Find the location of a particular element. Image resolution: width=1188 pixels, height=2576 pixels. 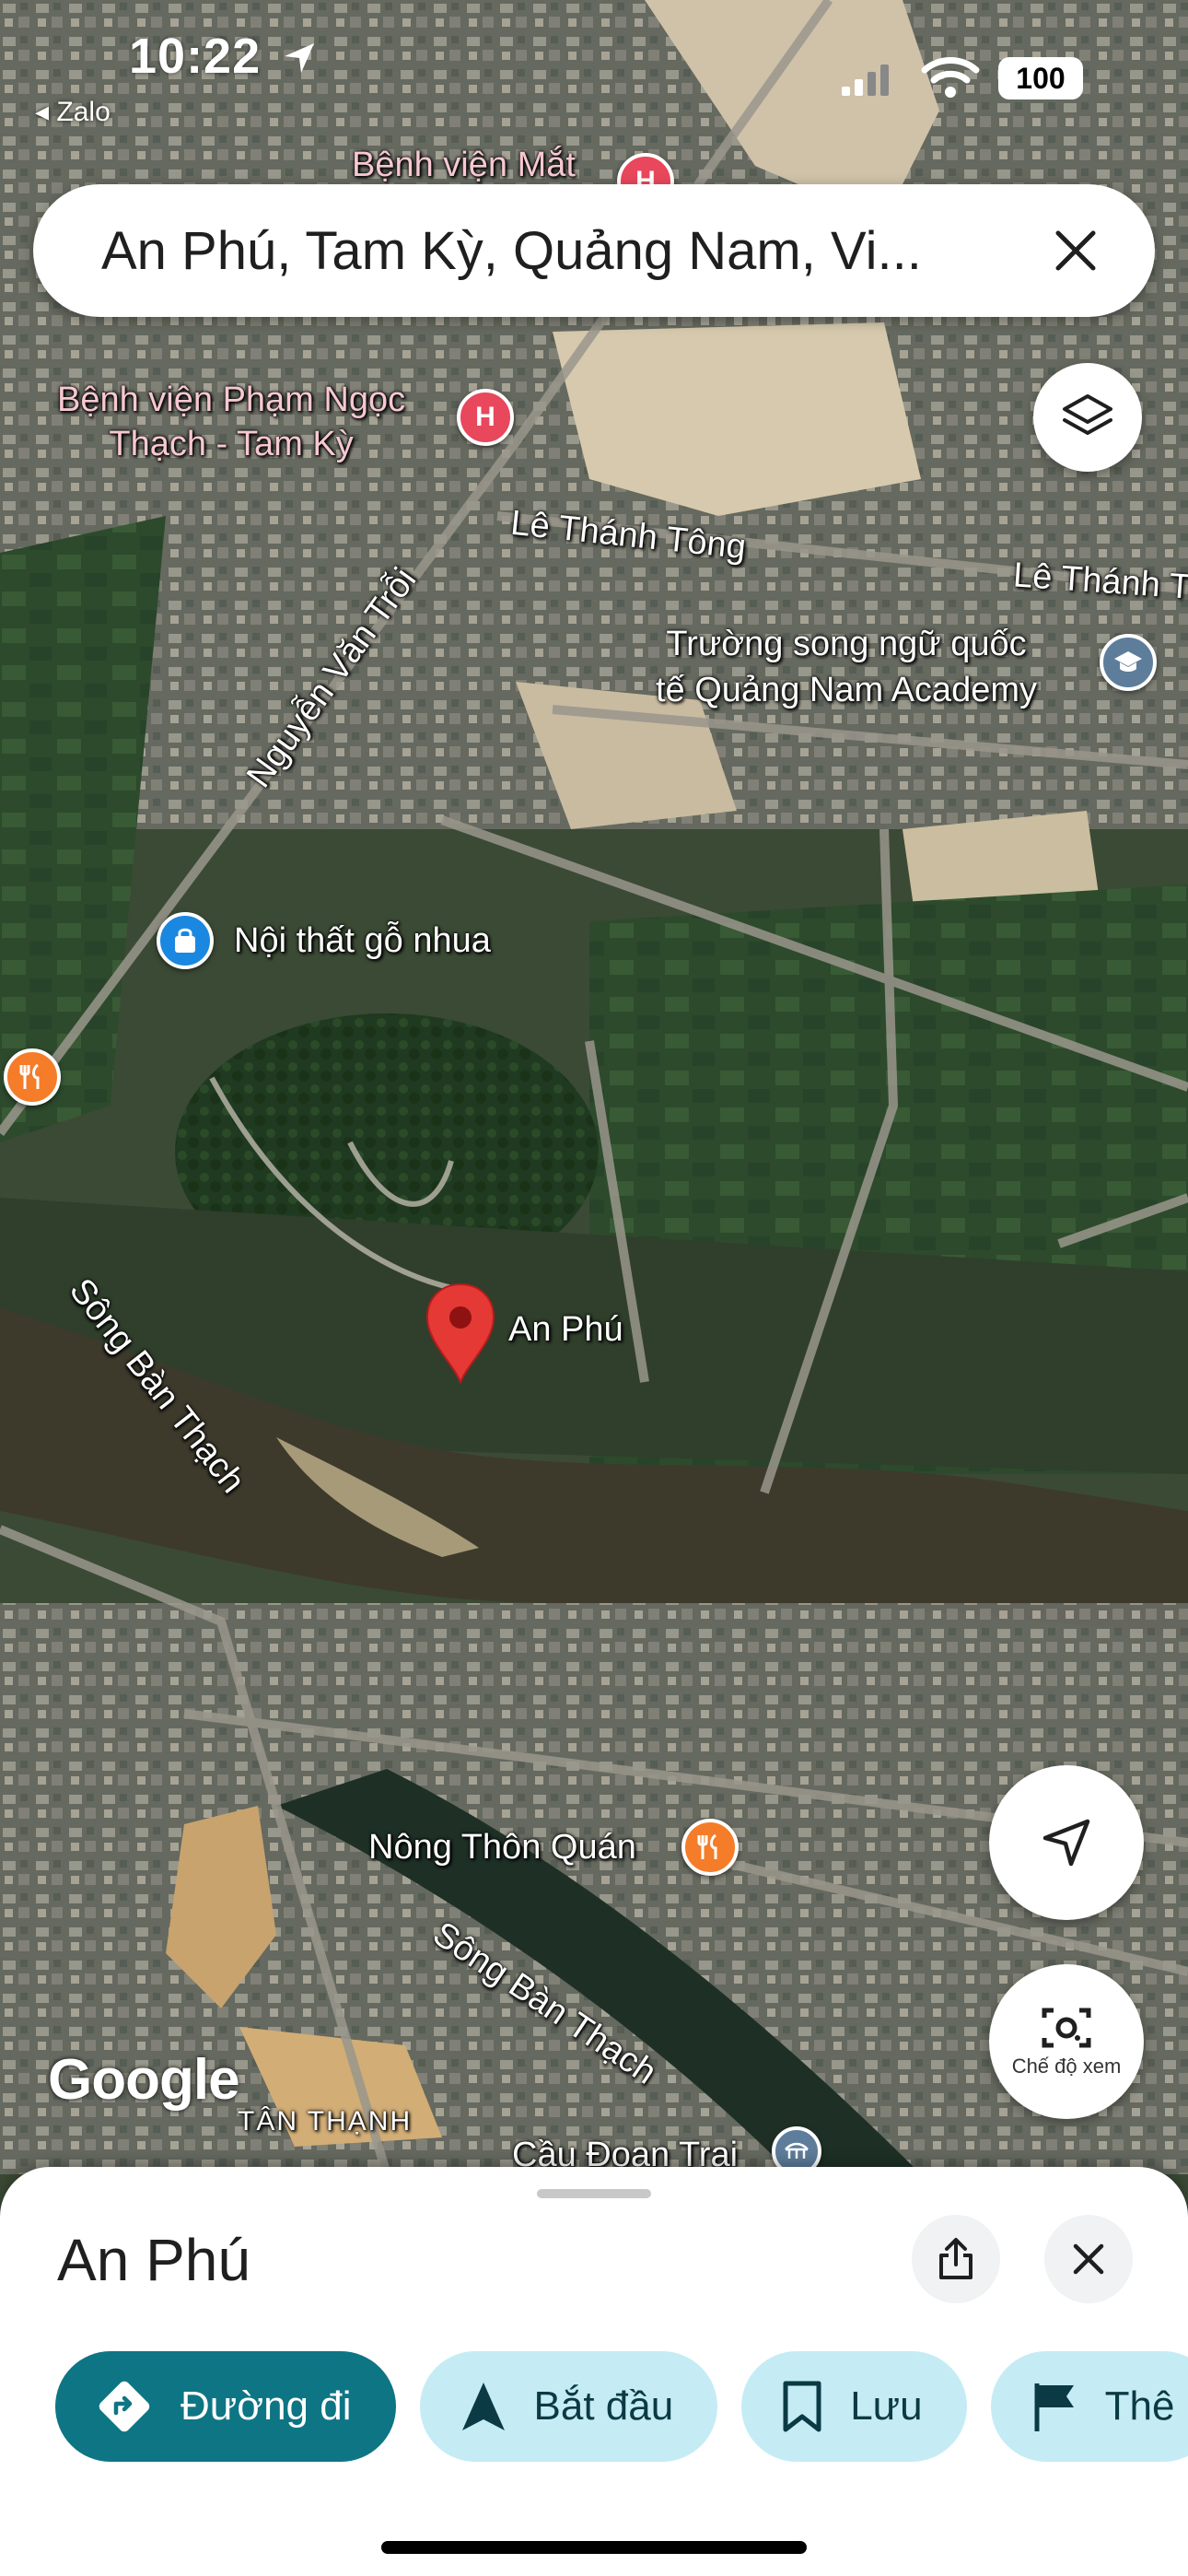

layers-button is located at coordinates (1087, 417).